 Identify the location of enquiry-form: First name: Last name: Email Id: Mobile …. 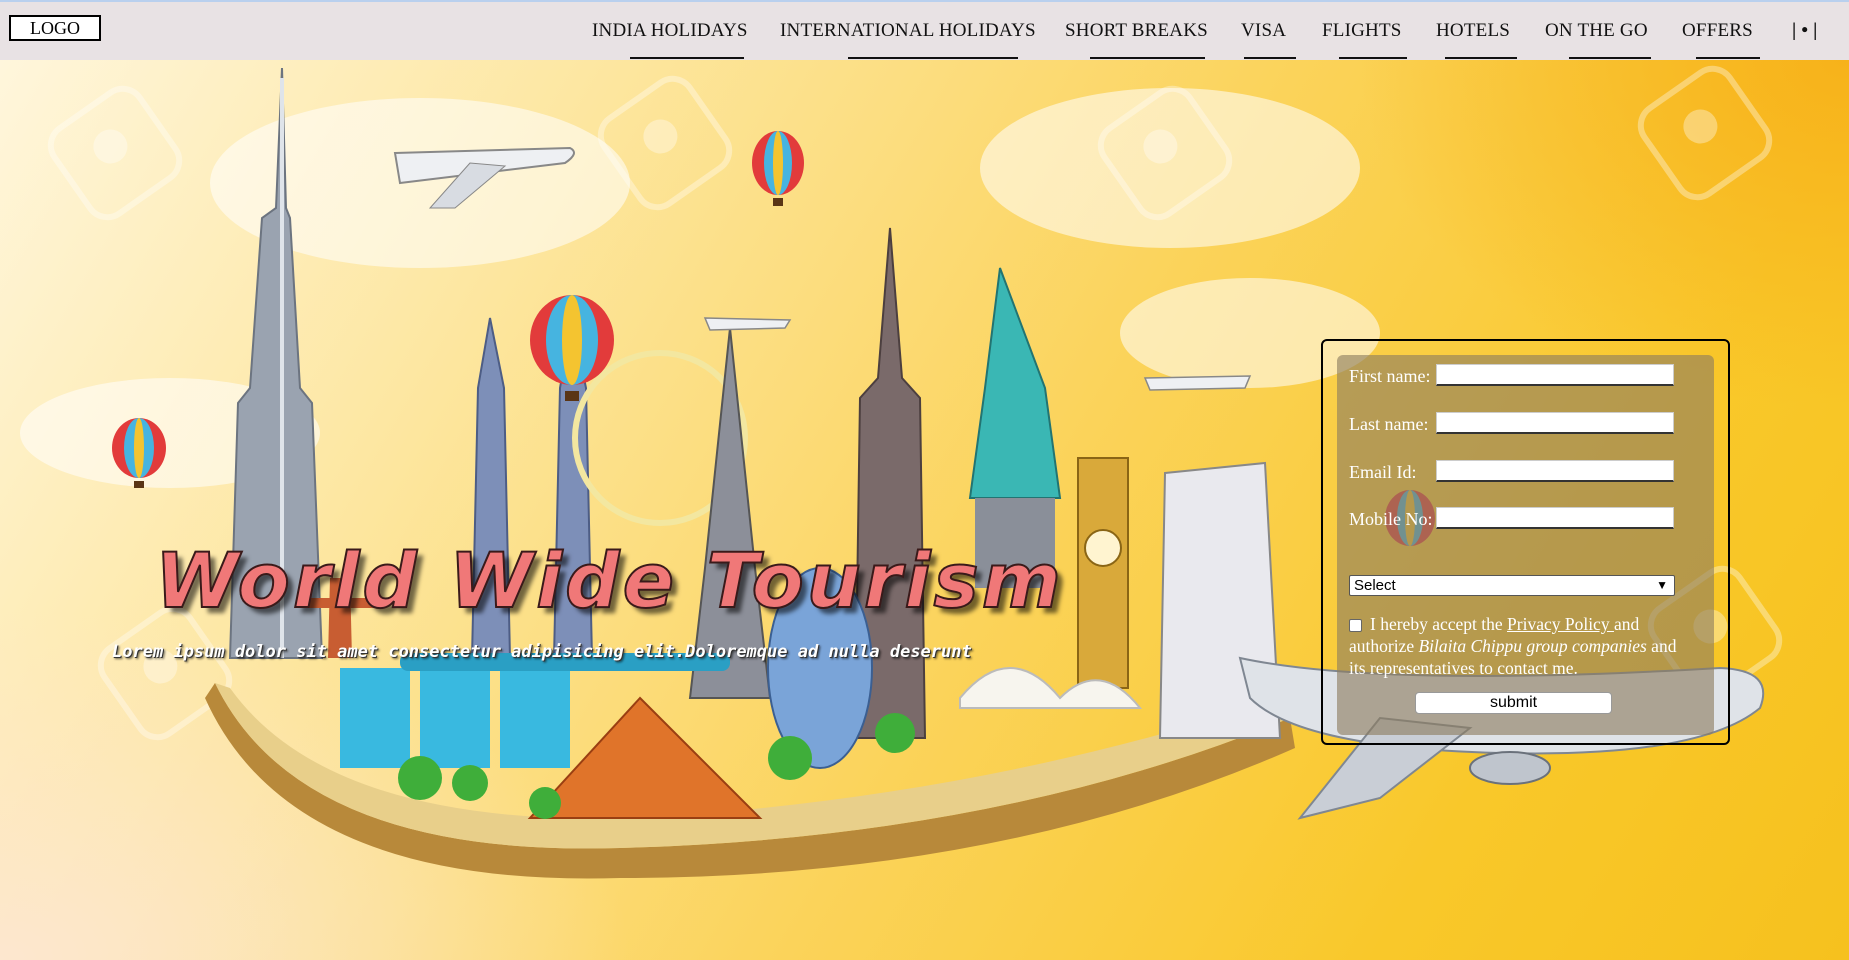
(1525, 545).